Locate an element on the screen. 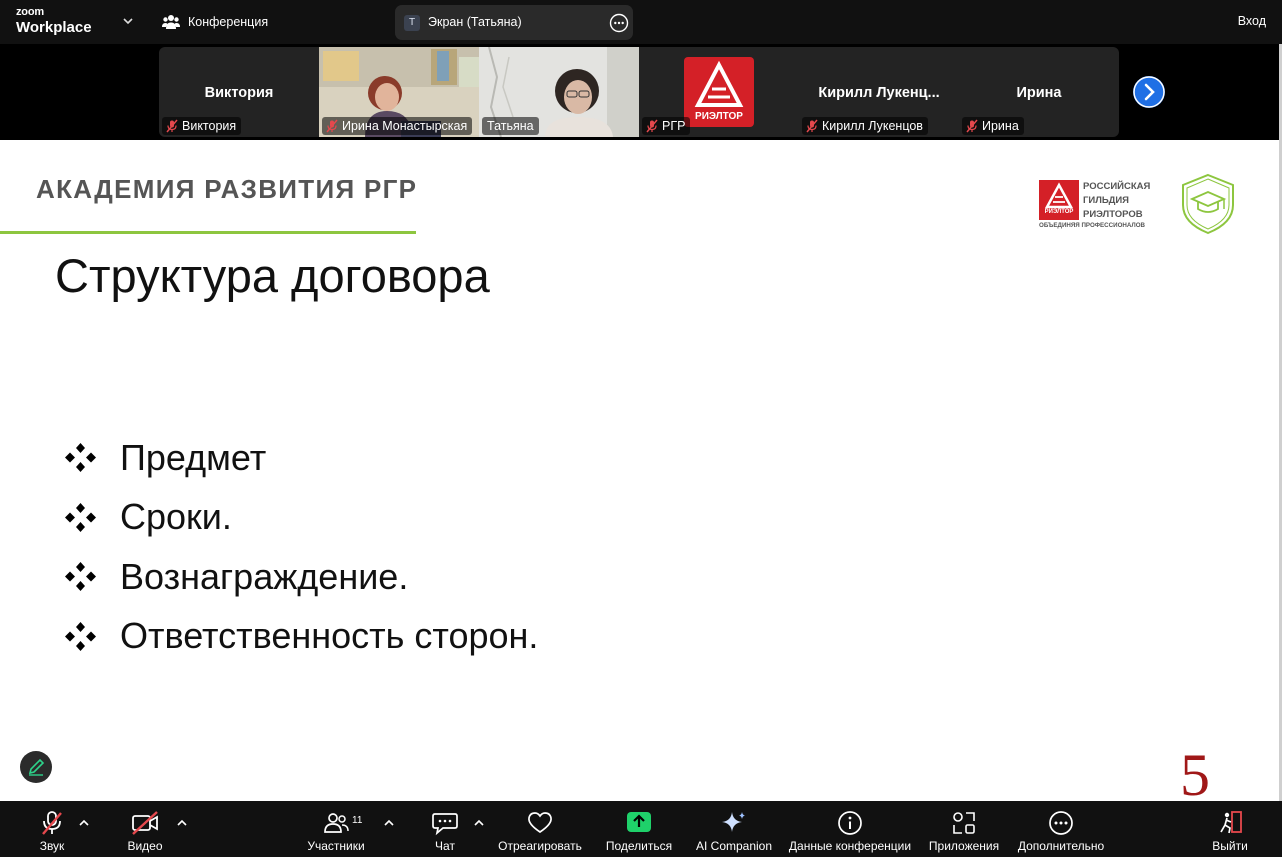 This screenshot has width=1282, height=857. conference-menu: Конференция is located at coordinates (215, 22).